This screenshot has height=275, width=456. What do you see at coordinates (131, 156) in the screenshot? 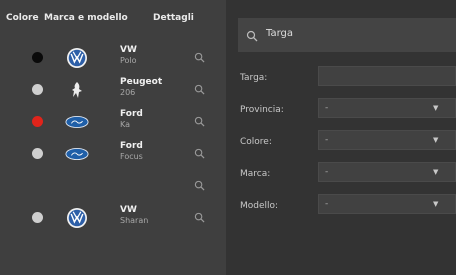
I see `vehicle-model: Focus` at bounding box center [131, 156].